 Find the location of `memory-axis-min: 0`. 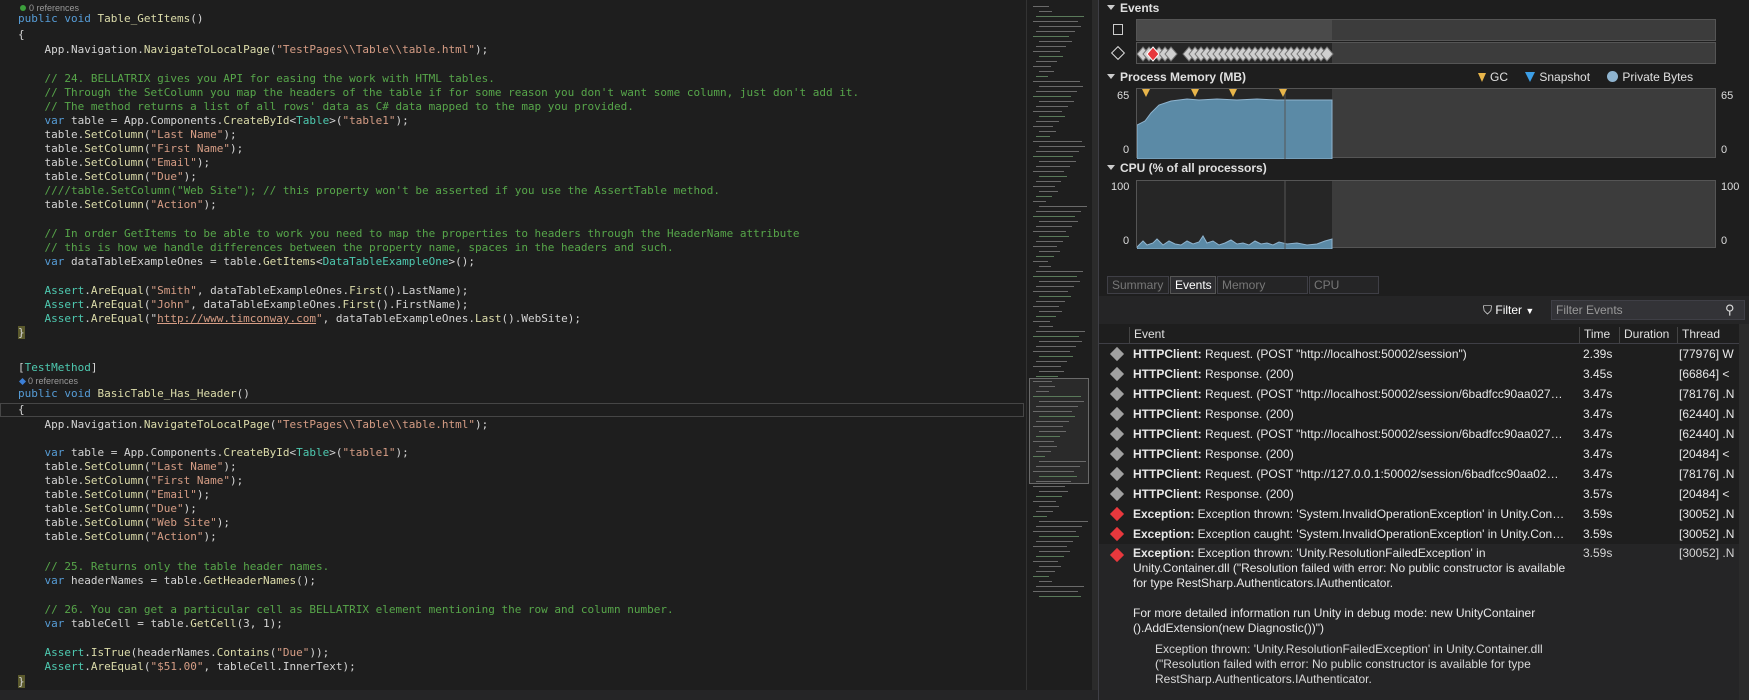

memory-axis-min: 0 is located at coordinates (1126, 150).